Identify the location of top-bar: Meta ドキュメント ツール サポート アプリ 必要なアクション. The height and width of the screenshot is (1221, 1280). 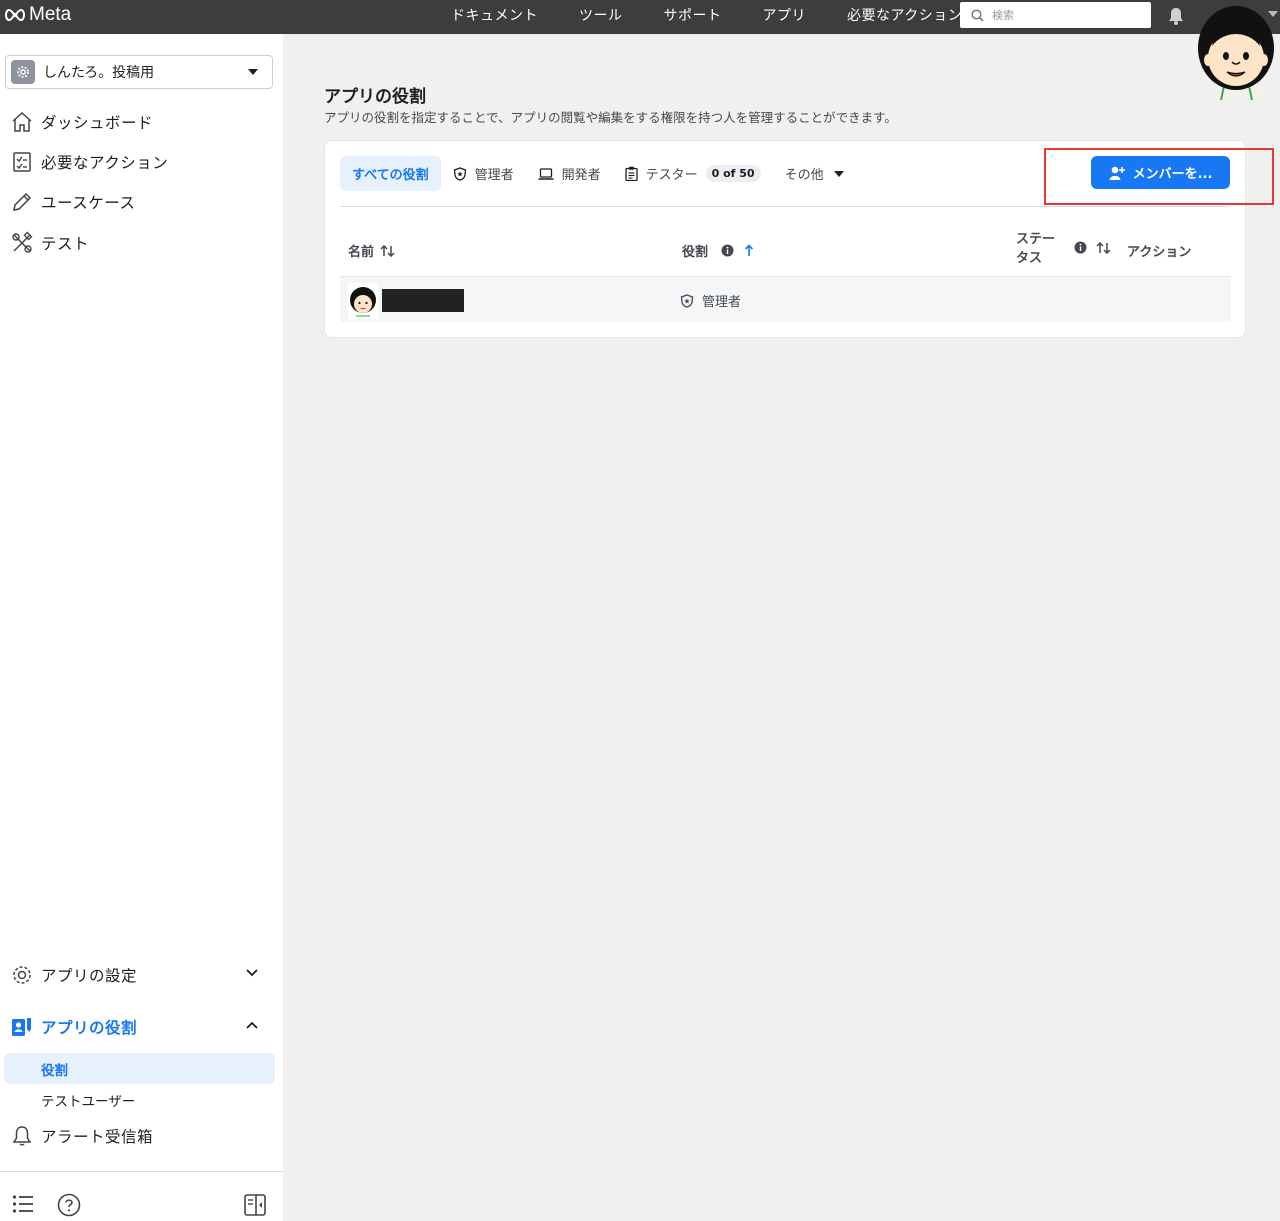
(640, 17).